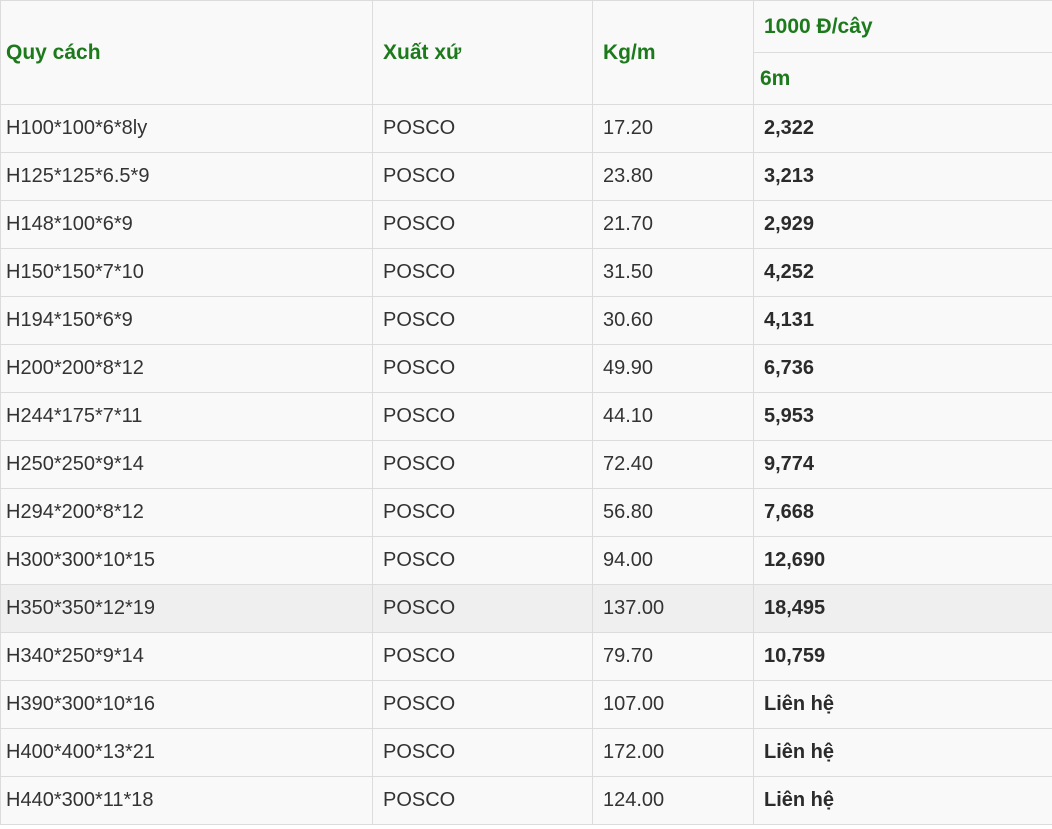  I want to click on spec-cell: H200*200*8*12, so click(186, 368).